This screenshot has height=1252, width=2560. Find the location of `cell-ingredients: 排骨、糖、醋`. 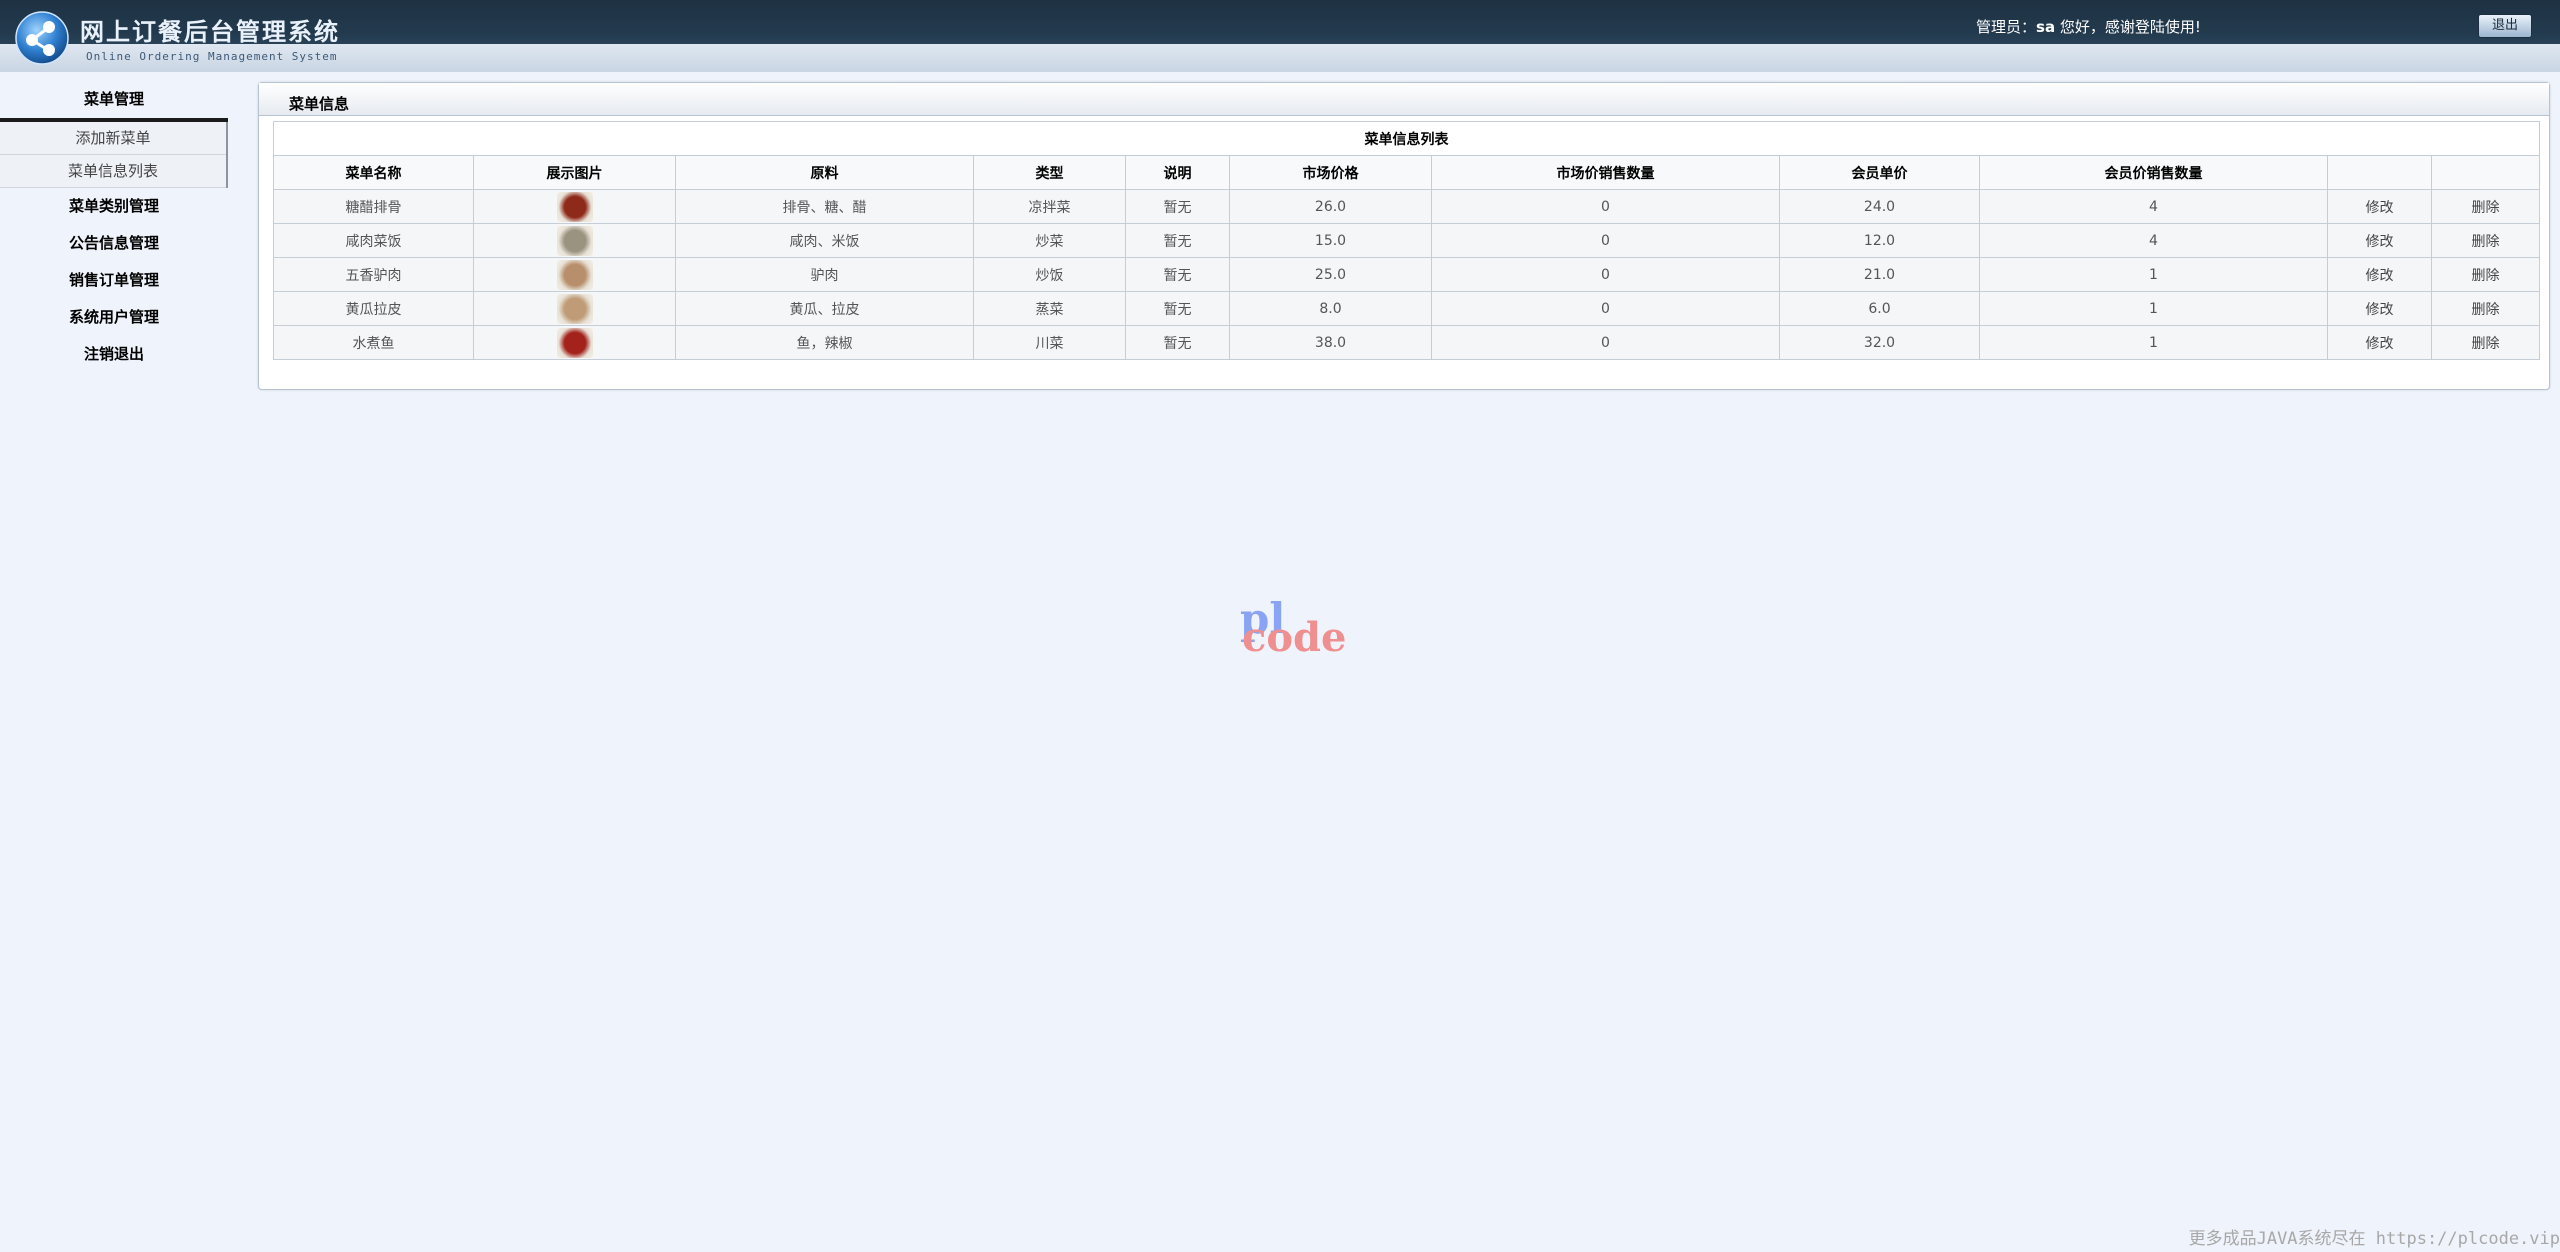

cell-ingredients: 排骨、糖、醋 is located at coordinates (824, 206).